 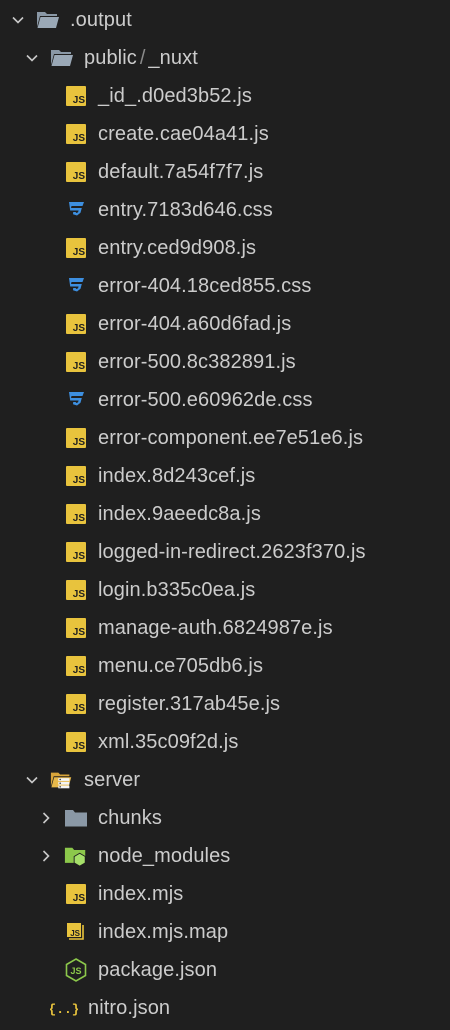 What do you see at coordinates (189, 703) in the screenshot?
I see `file-label: register.317ab45e.js` at bounding box center [189, 703].